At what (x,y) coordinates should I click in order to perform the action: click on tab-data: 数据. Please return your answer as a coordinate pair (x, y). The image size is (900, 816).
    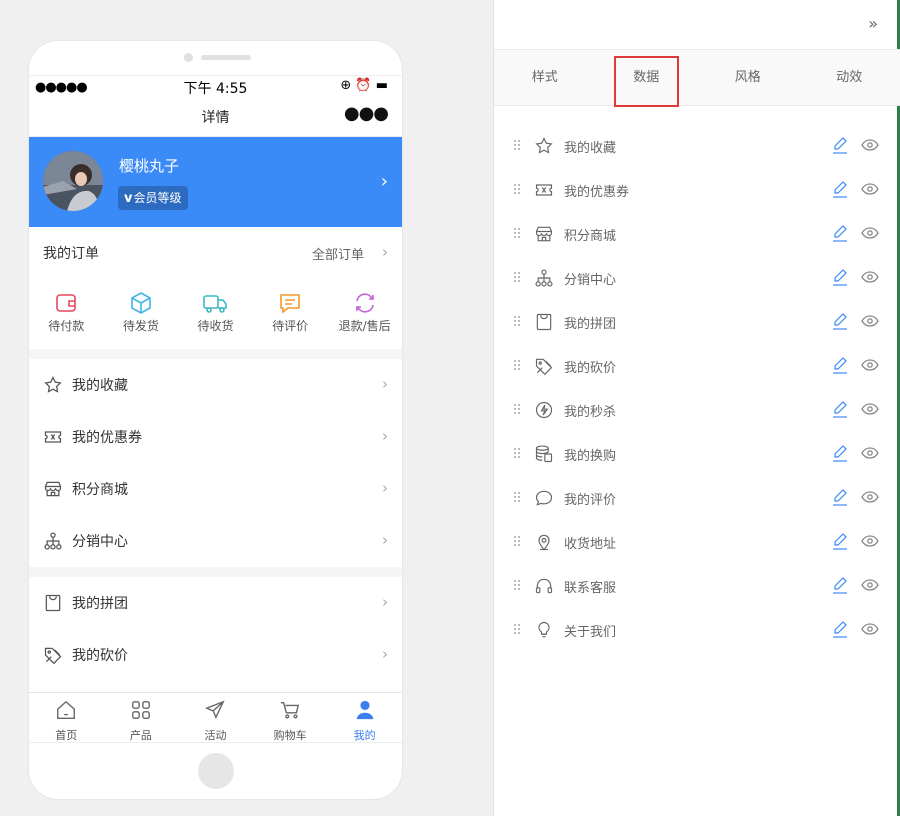
    Looking at the image, I should click on (647, 78).